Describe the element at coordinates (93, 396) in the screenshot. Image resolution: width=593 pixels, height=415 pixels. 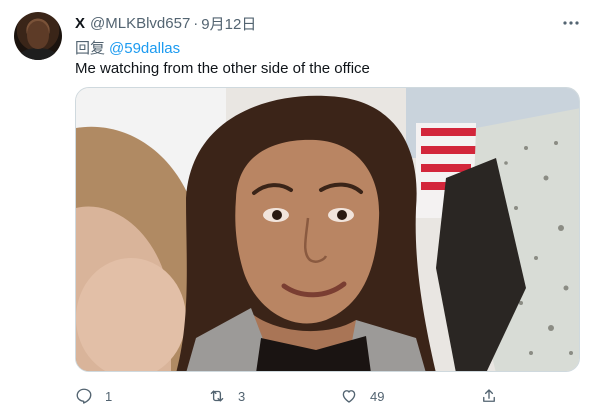
I see `reply-button: 1` at that location.